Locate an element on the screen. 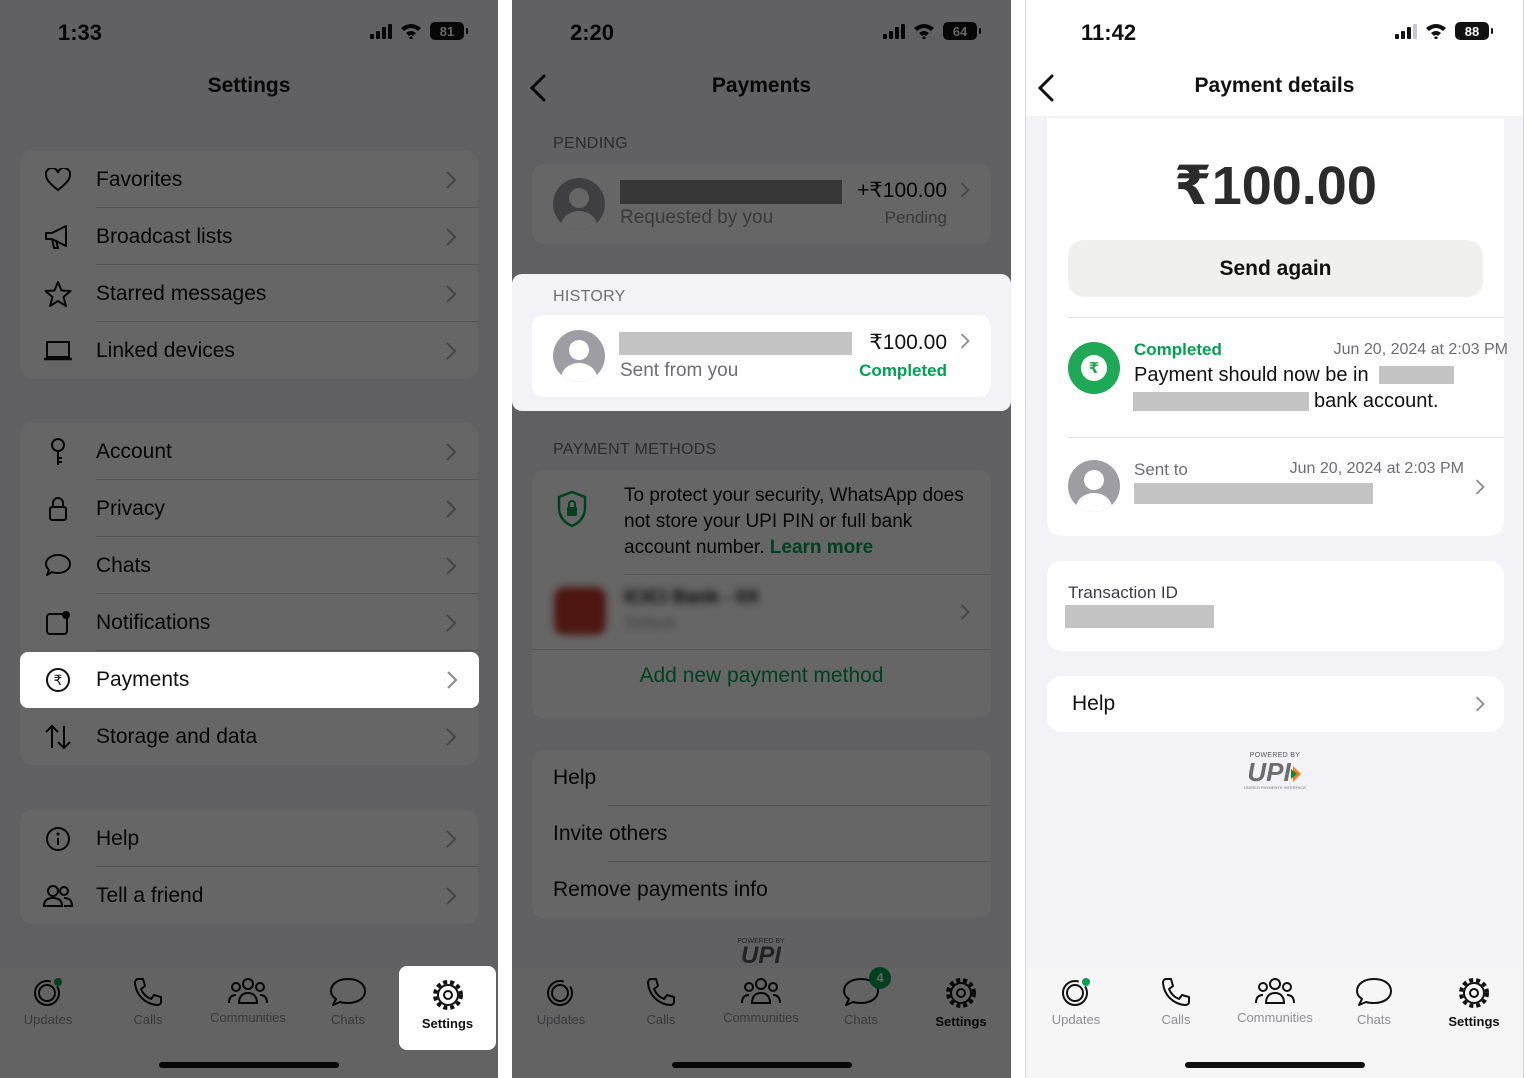 This screenshot has width=1524, height=1078. redacted-bank-name is located at coordinates (1221, 401).